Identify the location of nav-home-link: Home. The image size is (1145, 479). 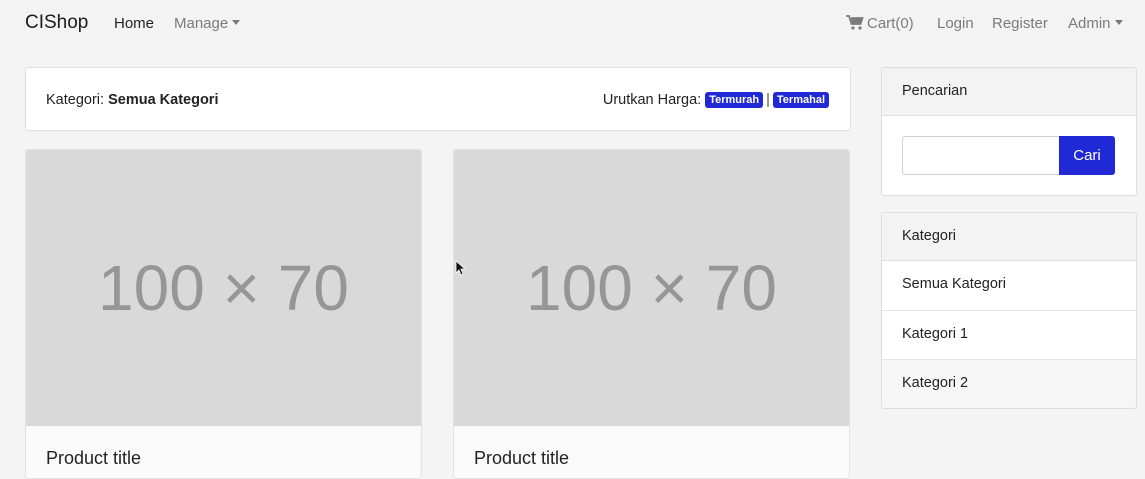
(134, 23).